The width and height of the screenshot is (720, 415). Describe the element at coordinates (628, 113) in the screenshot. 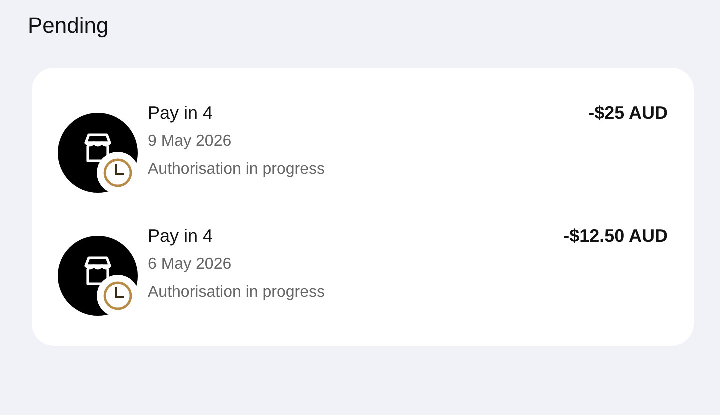

I see `transaction-amount: -$25 AUD` at that location.